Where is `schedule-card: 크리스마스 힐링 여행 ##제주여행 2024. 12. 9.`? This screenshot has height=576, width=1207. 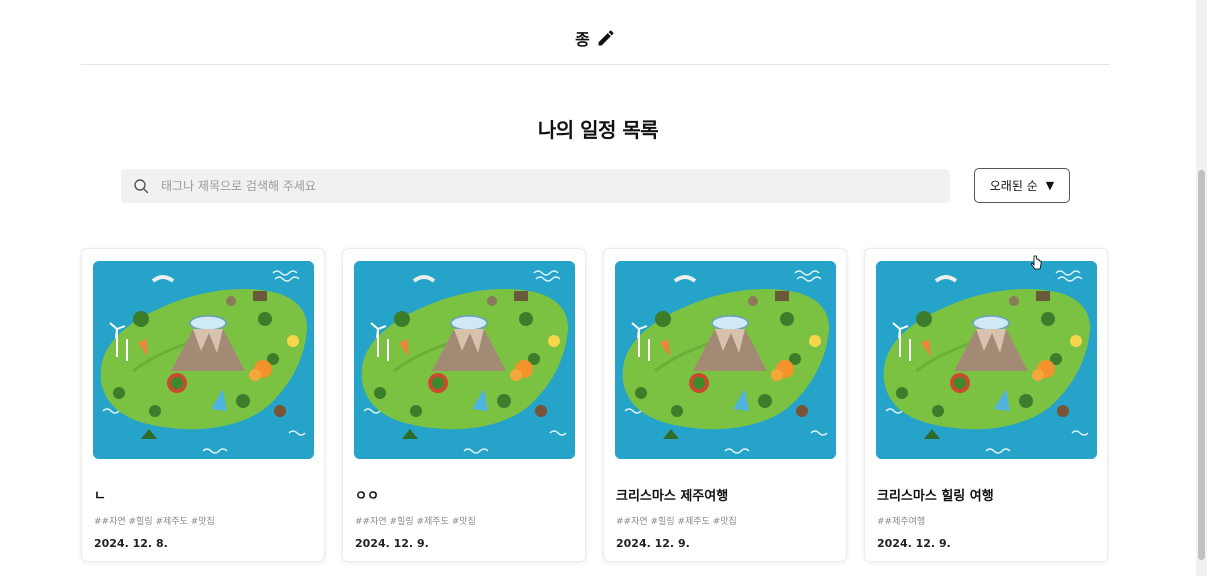
schedule-card: 크리스마스 힐링 여행 ##제주여행 2024. 12. 9. is located at coordinates (986, 405).